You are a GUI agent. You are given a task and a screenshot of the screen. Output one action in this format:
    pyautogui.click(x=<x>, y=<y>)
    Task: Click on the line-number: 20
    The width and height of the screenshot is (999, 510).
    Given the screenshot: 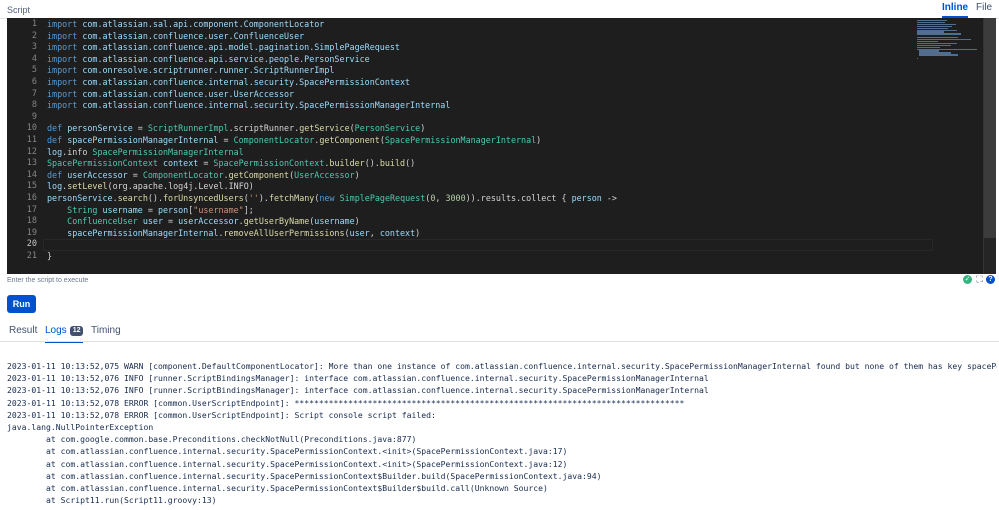 What is the action you would take?
    pyautogui.click(x=31, y=244)
    